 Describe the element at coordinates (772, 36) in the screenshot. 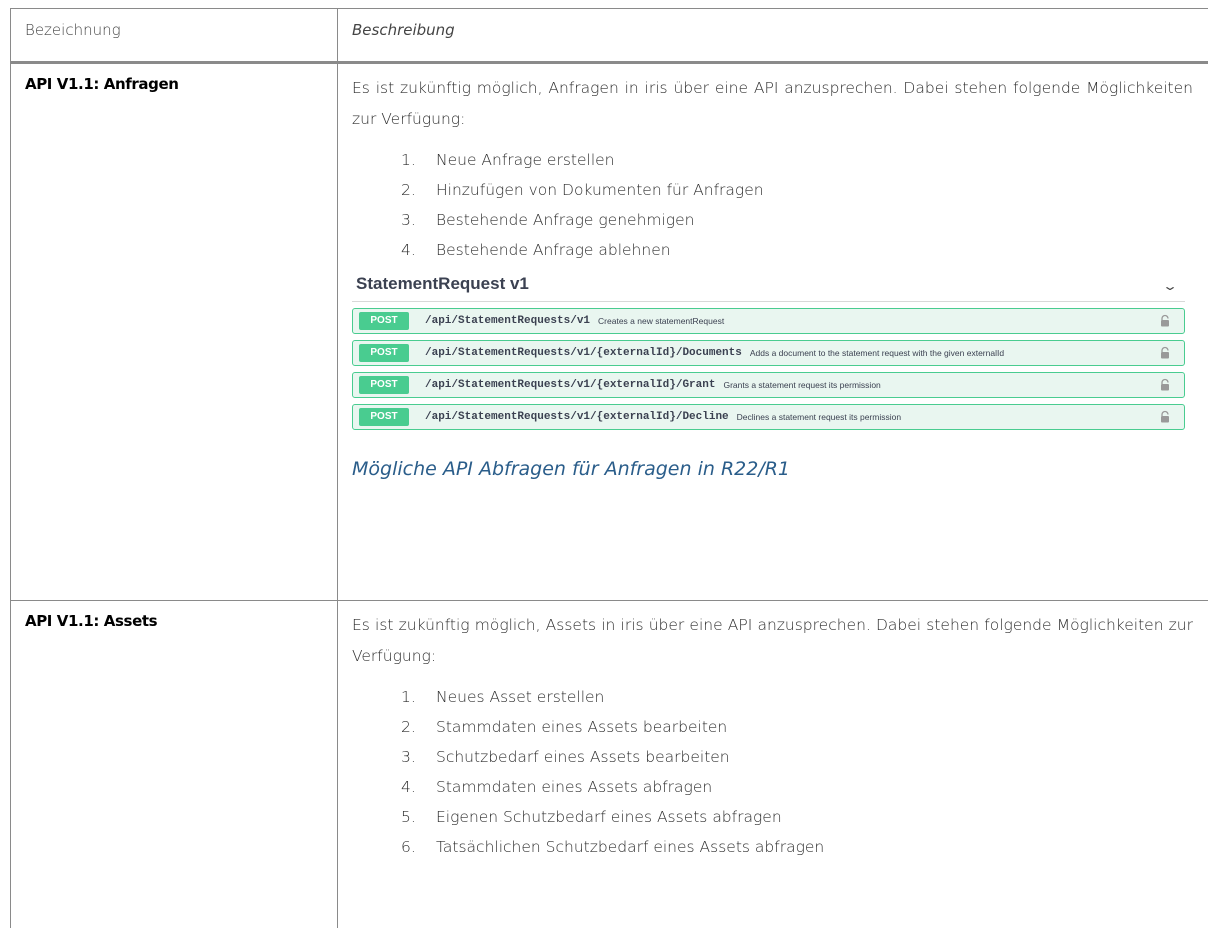

I see `header-cell-description: Beschreibung` at that location.